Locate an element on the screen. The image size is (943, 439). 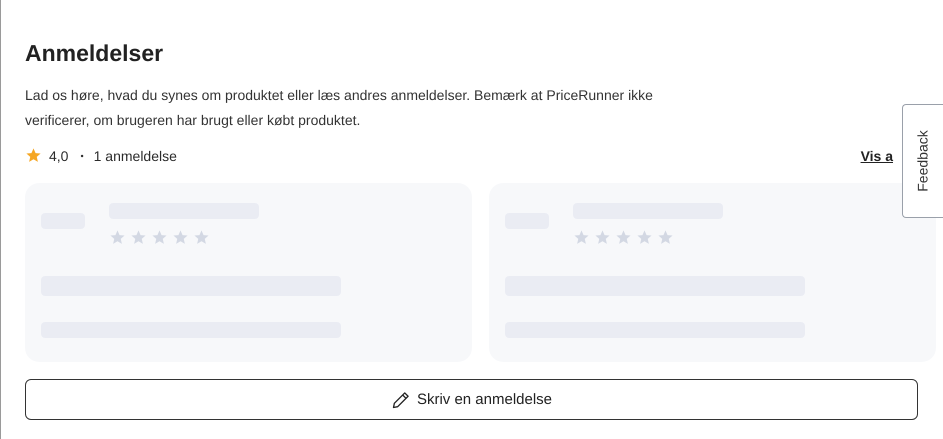
rating-score: 4,0 is located at coordinates (58, 156).